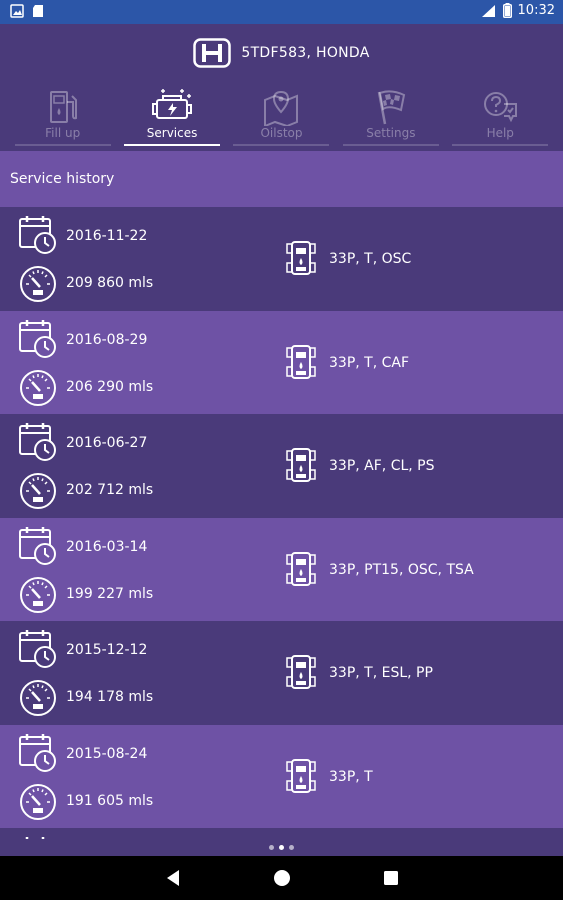 The image size is (563, 900). I want to click on list-item: 2015-12-12 194 178 mls 33P, T, ESL, PP, so click(281, 673).